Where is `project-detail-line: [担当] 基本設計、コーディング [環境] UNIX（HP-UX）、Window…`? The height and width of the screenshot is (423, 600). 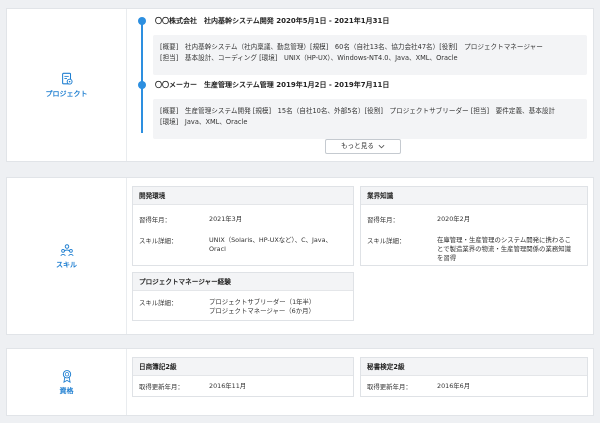 project-detail-line: [担当] 基本設計、コーディング [環境] UNIX（HP-UX）、Window… is located at coordinates (309, 57).